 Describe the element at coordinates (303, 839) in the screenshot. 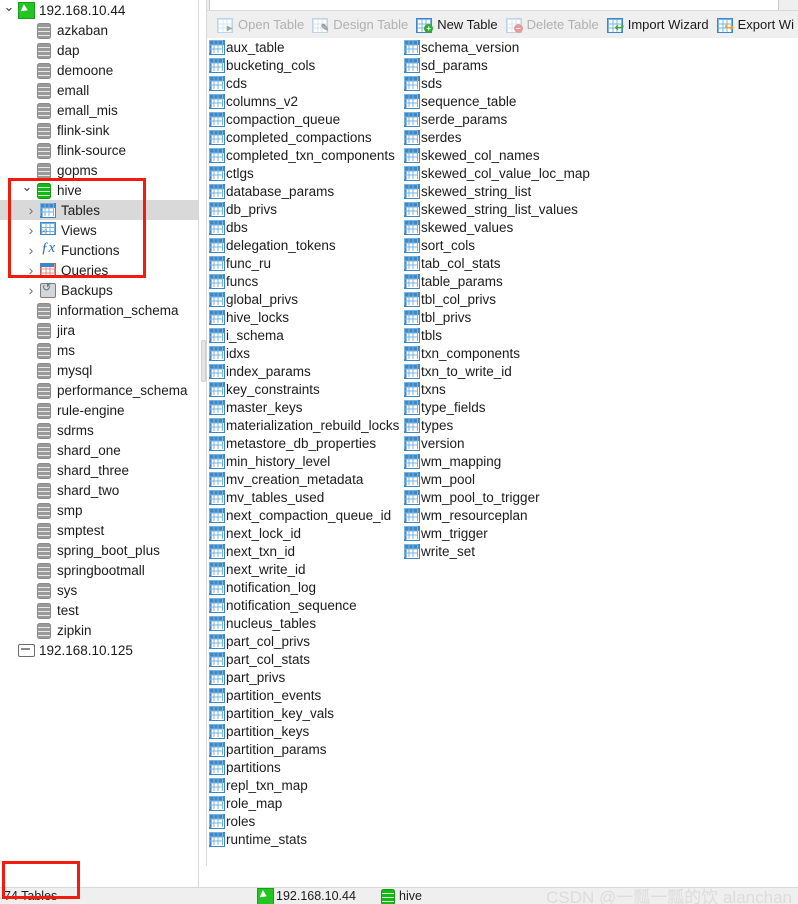

I see `list-item: runtime_stats` at that location.